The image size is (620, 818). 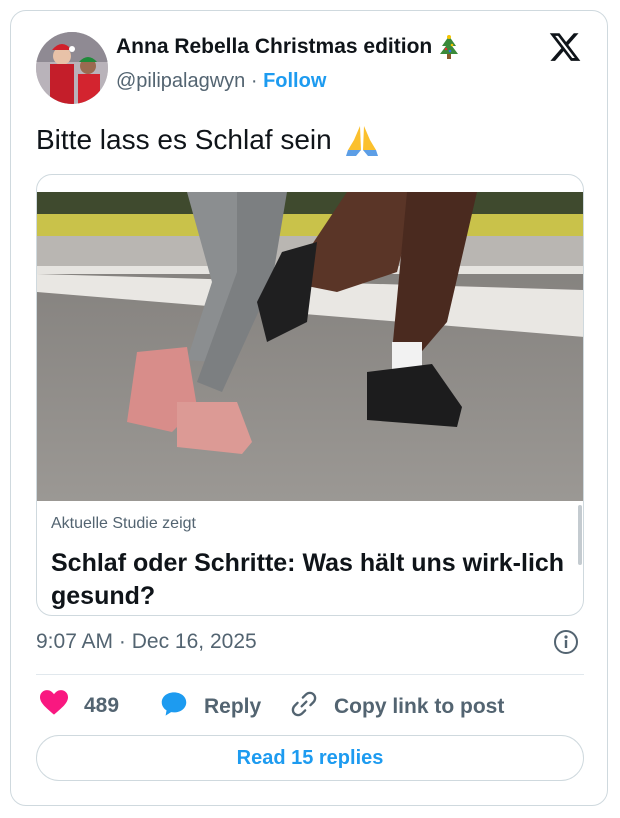 I want to click on author-name: Anna Rebella Christmas edition, so click(x=288, y=47).